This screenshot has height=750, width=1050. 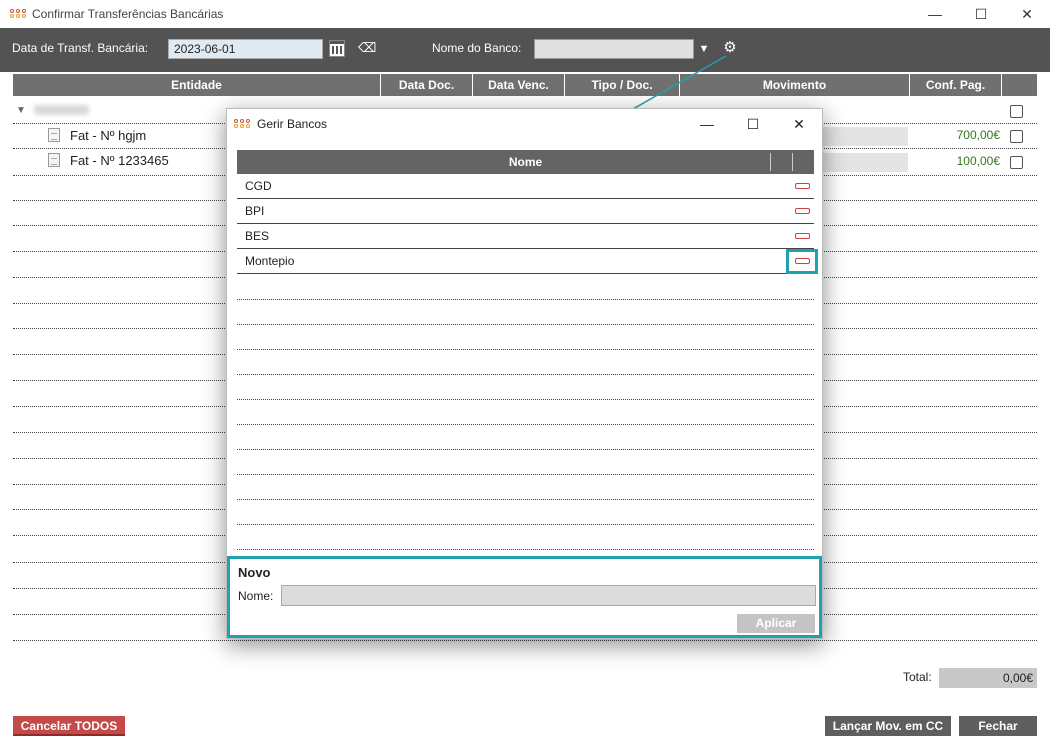 I want to click on apply-button: Aplicar, so click(x=776, y=623).